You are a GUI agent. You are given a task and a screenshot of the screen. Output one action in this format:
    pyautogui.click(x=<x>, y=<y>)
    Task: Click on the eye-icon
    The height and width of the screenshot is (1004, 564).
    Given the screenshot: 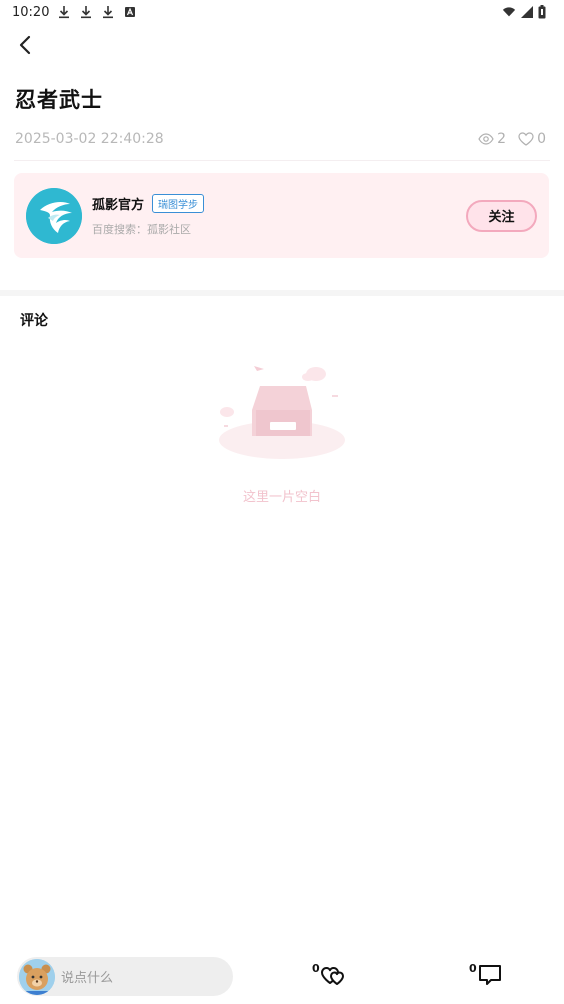 What is the action you would take?
    pyautogui.click(x=486, y=139)
    